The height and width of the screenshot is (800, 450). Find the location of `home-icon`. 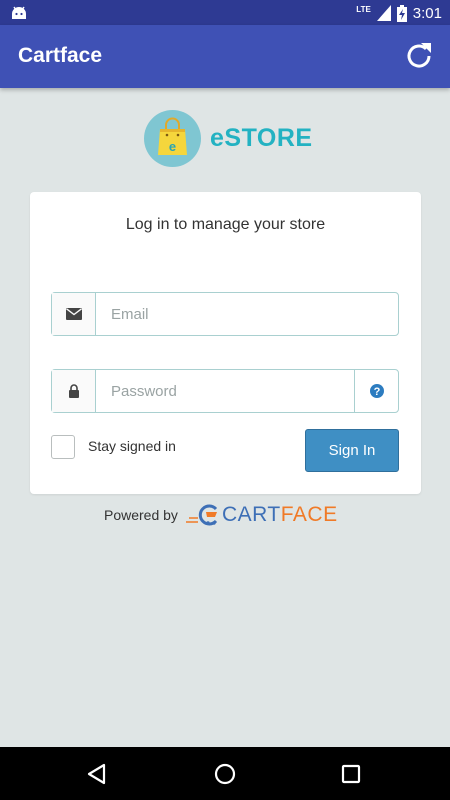

home-icon is located at coordinates (225, 774).